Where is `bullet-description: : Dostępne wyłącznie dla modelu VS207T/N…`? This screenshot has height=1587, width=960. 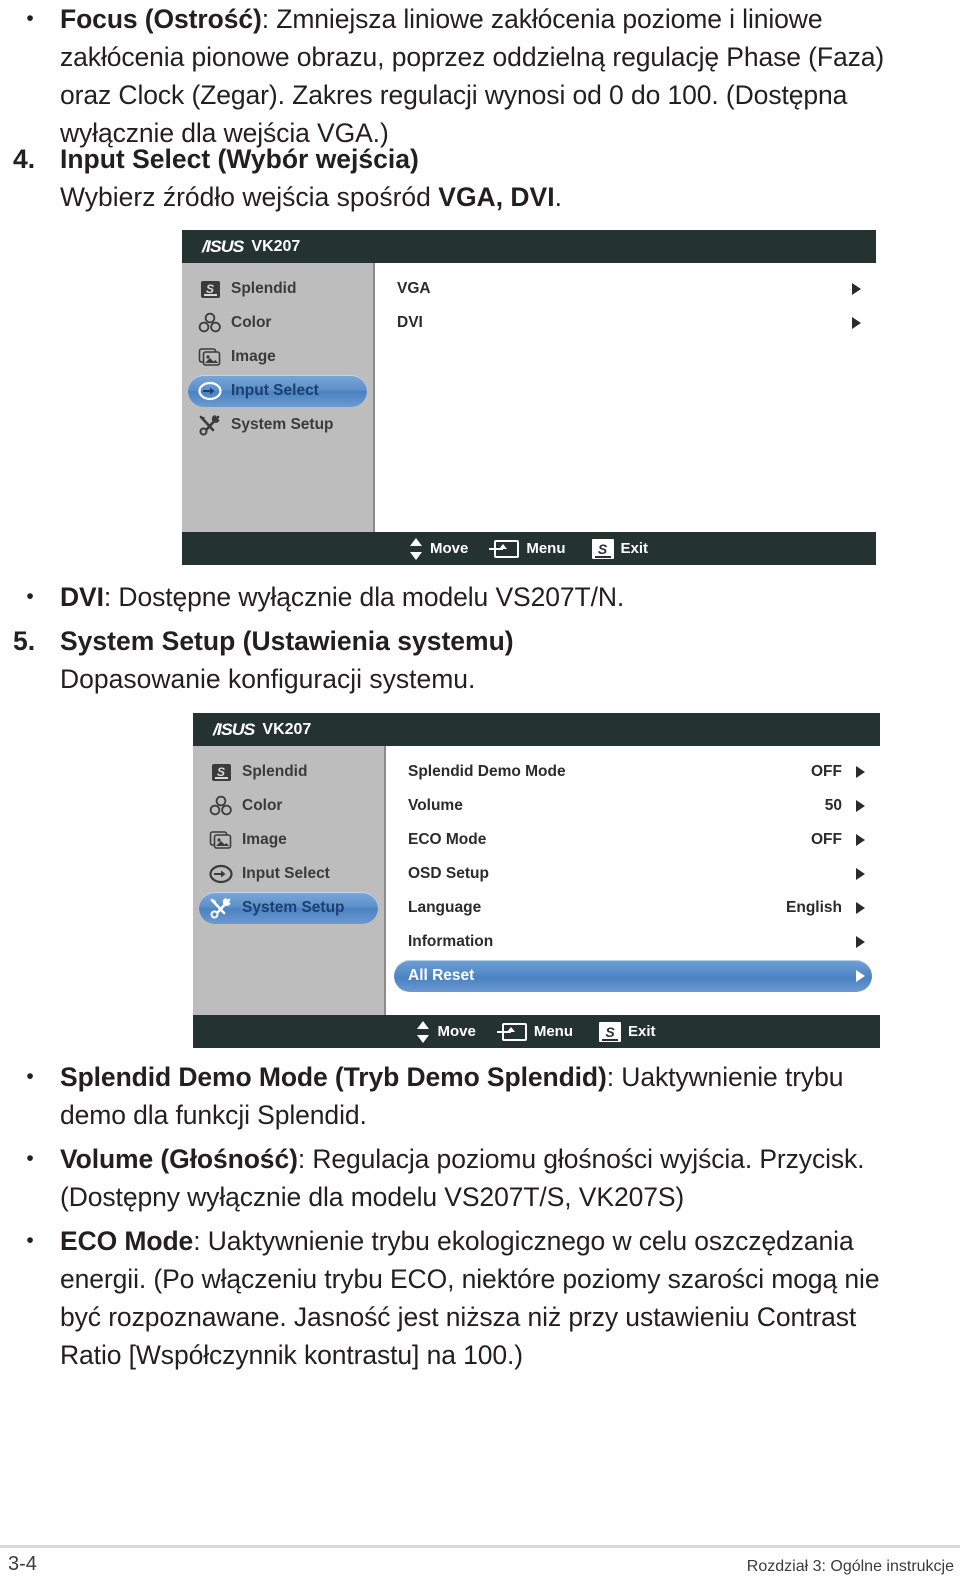
bullet-description: : Dostępne wyłącznie dla modelu VS207T/N… is located at coordinates (364, 597).